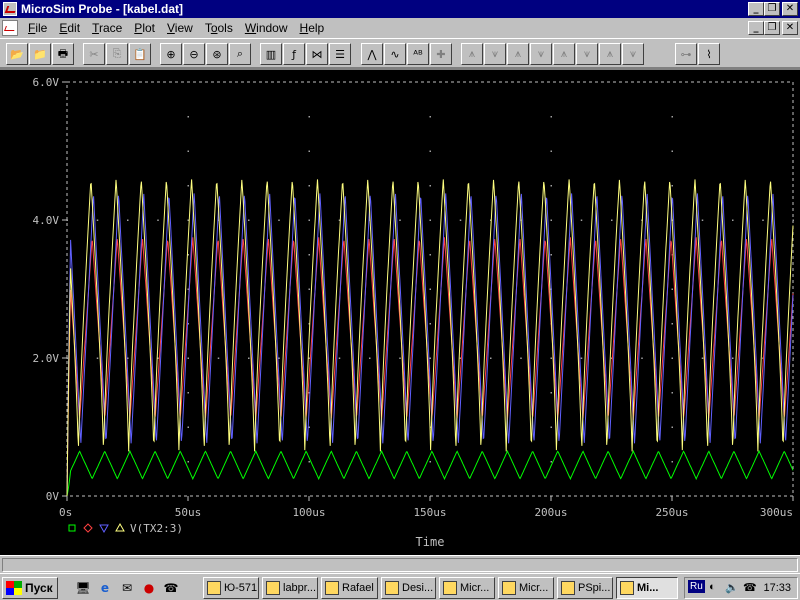 Image resolution: width=800 pixels, height=600 pixels. What do you see at coordinates (30, 588) in the screenshot?
I see `start-button: Пуск` at bounding box center [30, 588].